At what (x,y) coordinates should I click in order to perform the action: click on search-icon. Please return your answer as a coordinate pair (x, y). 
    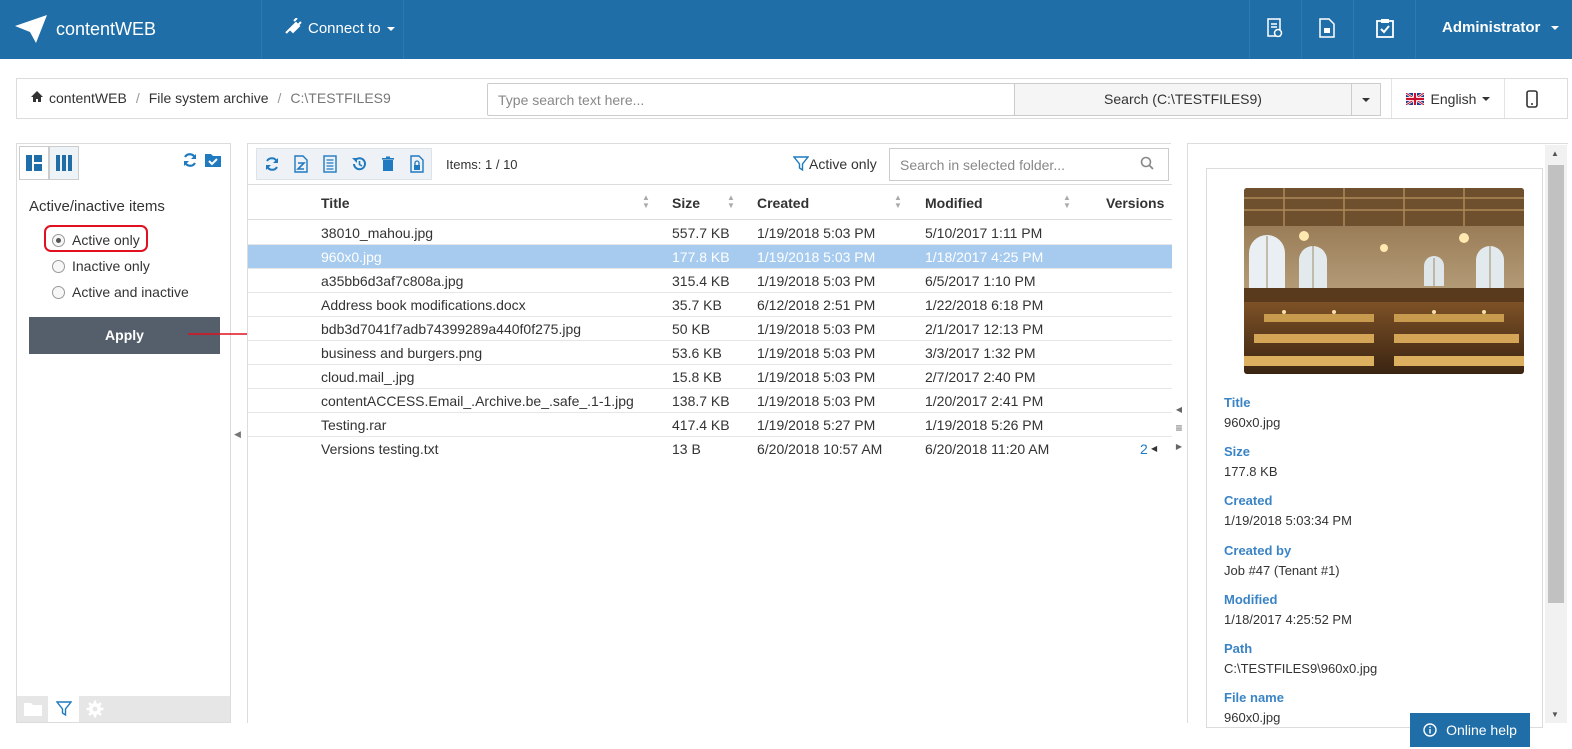
    Looking at the image, I should click on (1147, 164).